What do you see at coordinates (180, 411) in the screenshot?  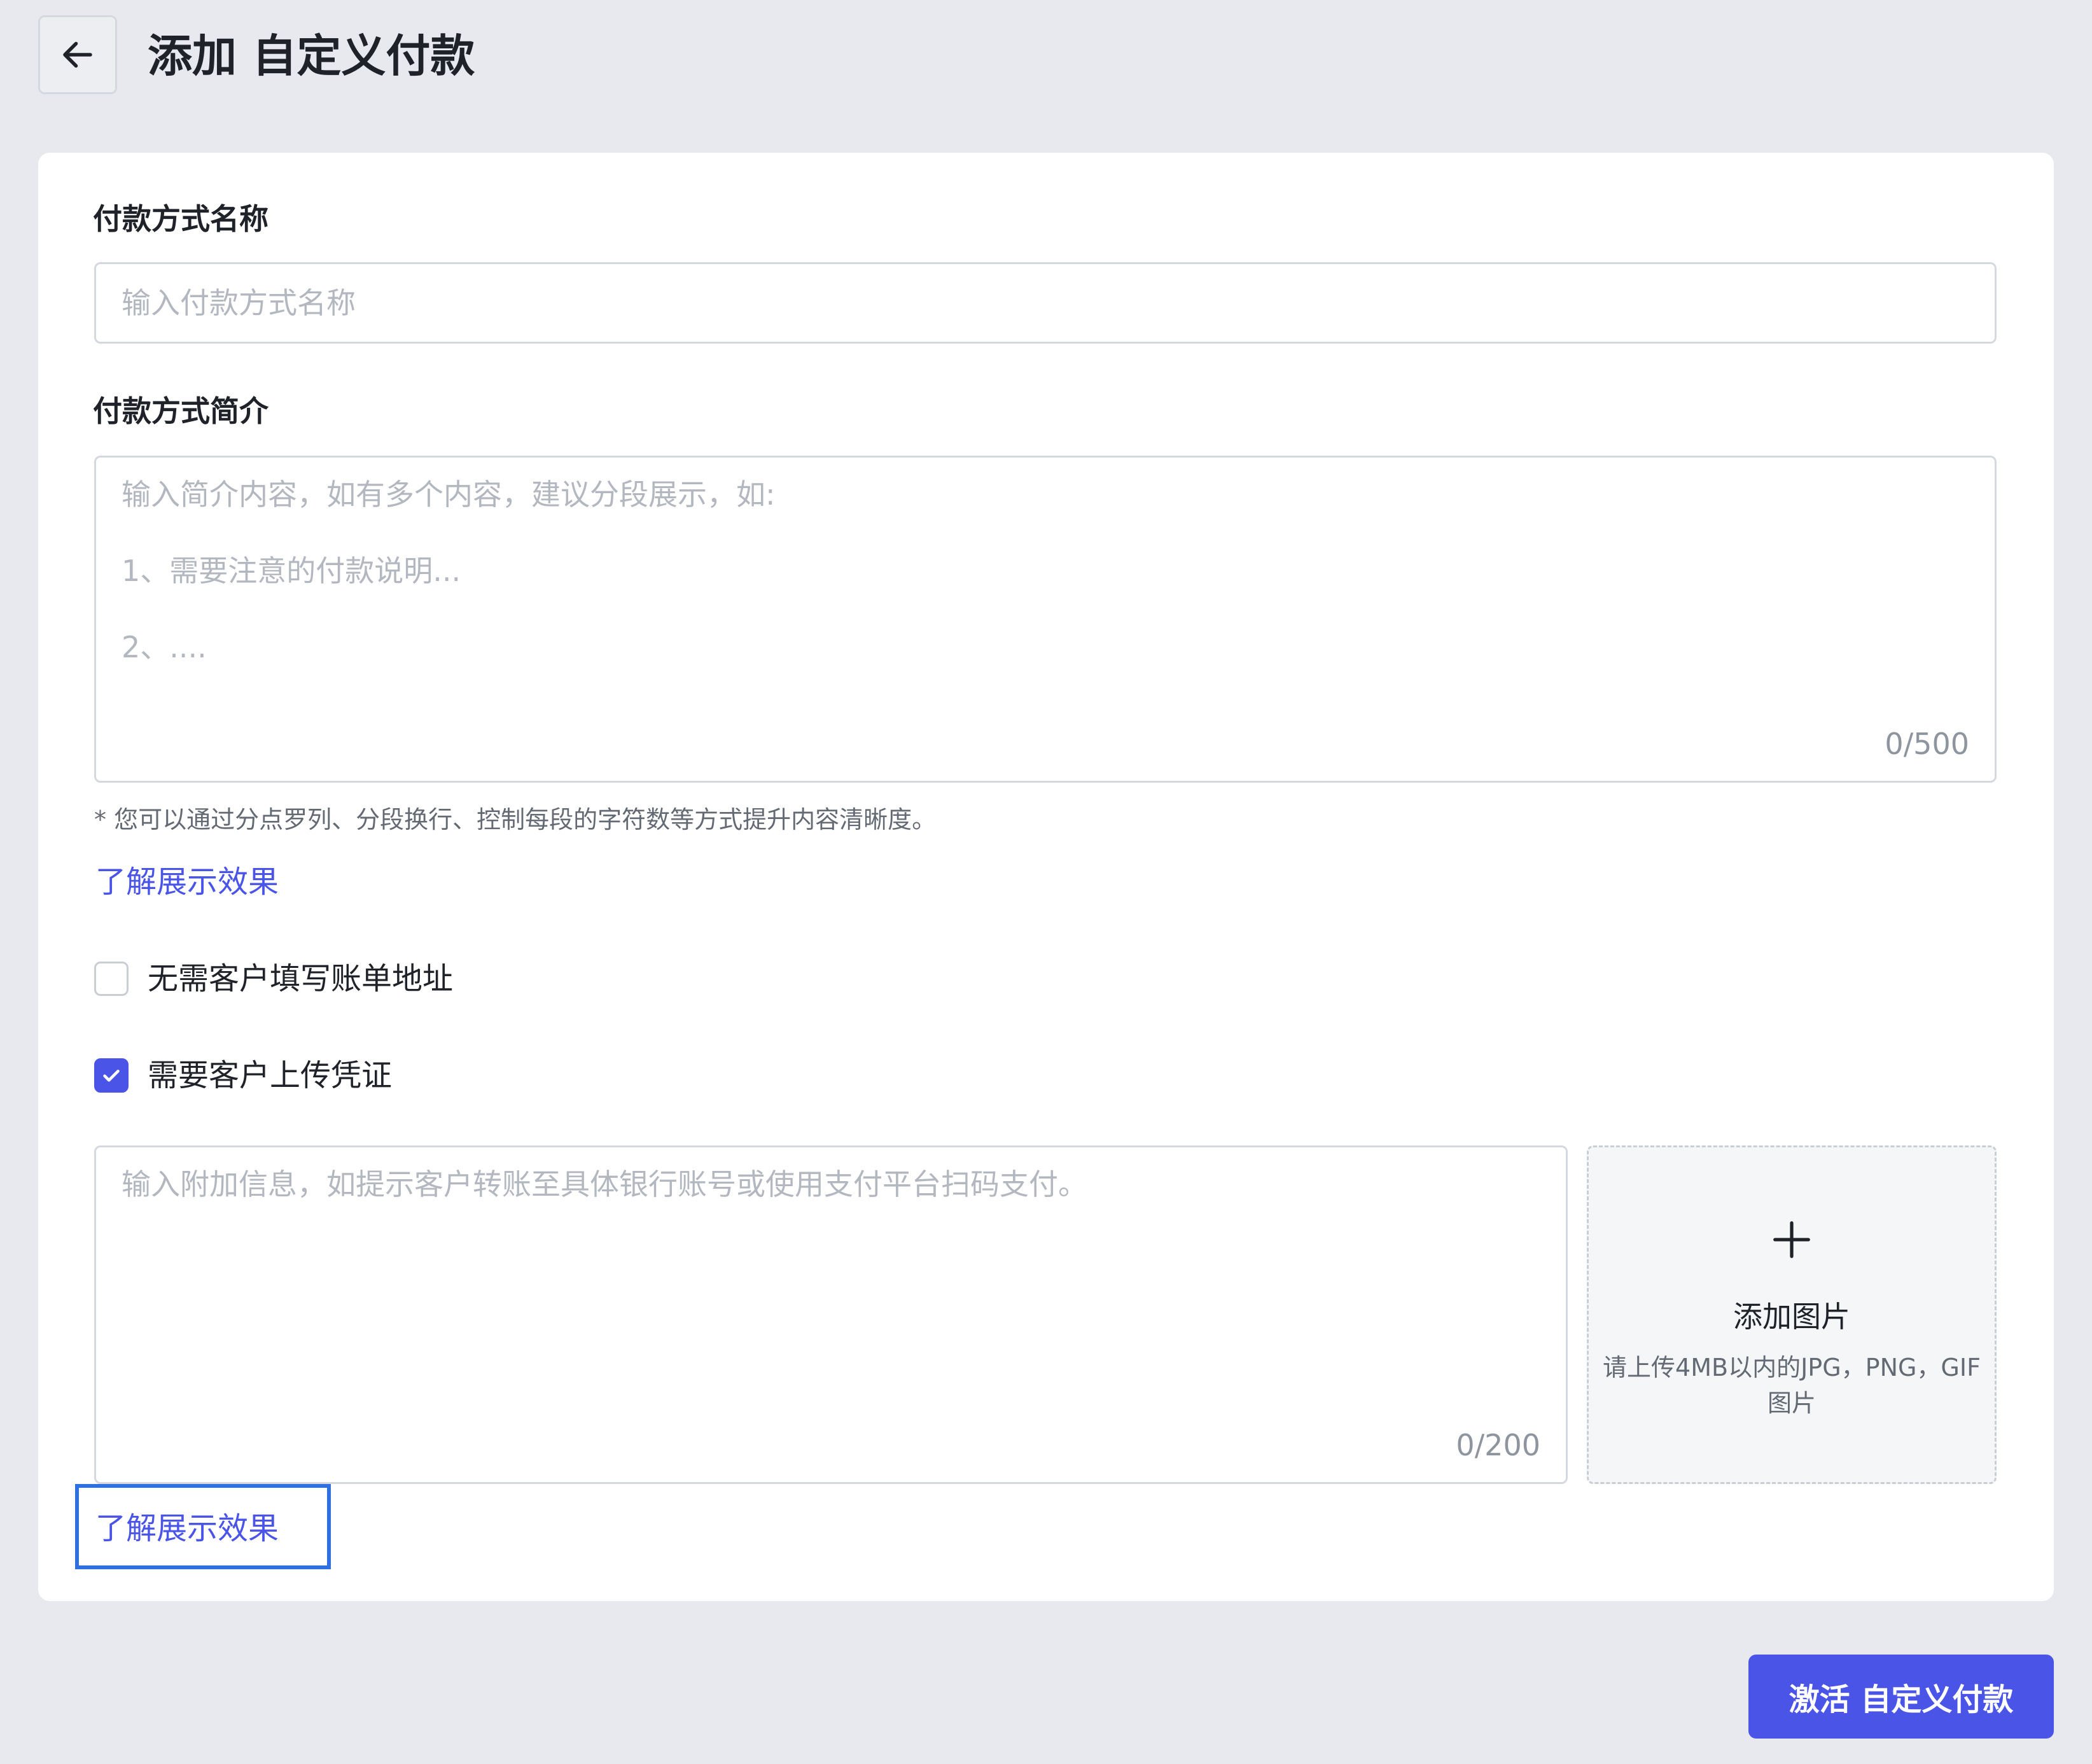 I see `payment-intro-label: 付款方式简介` at bounding box center [180, 411].